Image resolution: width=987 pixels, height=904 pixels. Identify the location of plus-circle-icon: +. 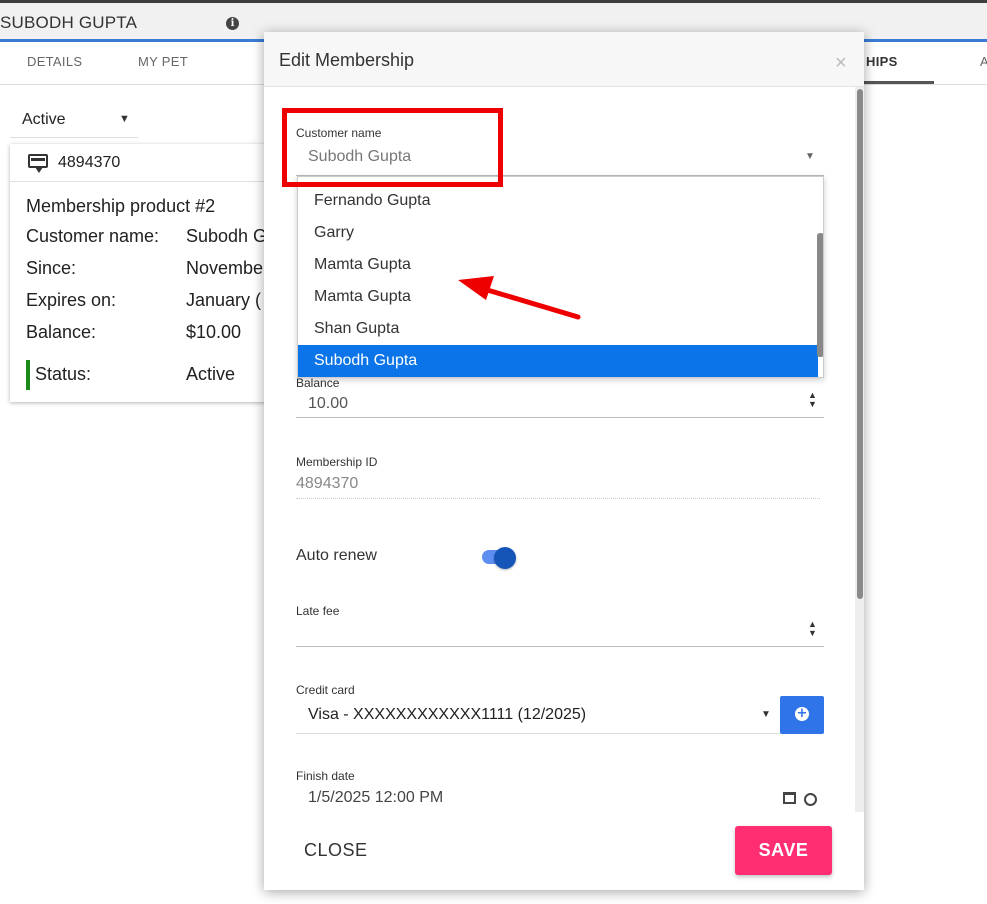
(802, 713).